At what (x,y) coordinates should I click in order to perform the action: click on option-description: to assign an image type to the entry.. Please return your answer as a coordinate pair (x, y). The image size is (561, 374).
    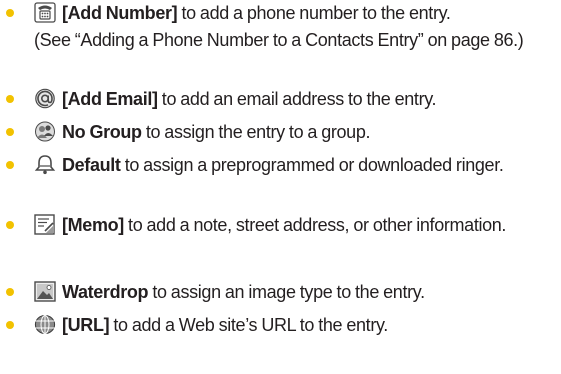
    Looking at the image, I should click on (286, 292).